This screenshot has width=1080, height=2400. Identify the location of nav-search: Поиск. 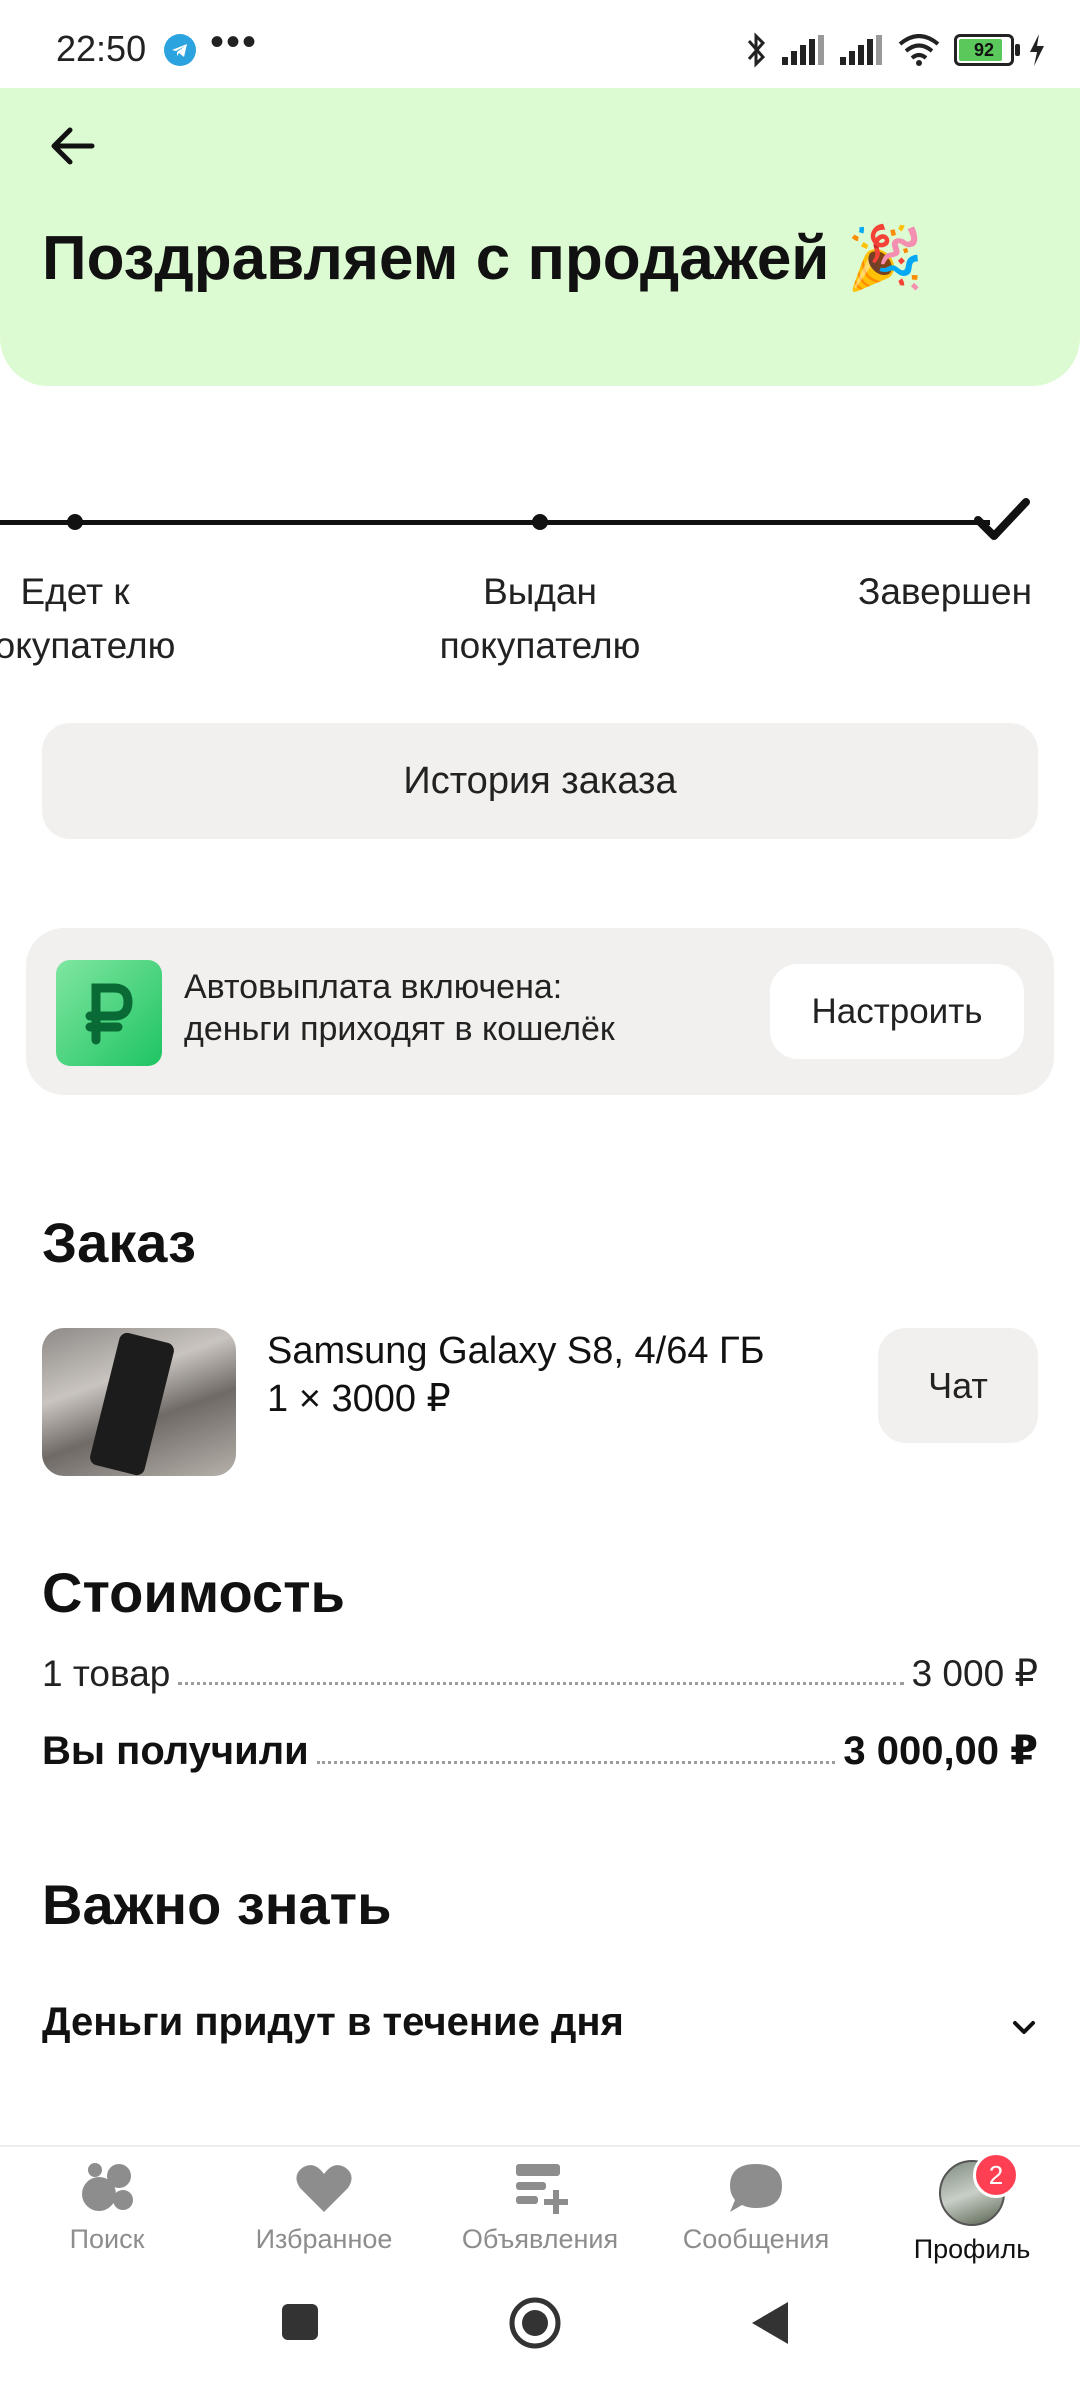
(107, 2207).